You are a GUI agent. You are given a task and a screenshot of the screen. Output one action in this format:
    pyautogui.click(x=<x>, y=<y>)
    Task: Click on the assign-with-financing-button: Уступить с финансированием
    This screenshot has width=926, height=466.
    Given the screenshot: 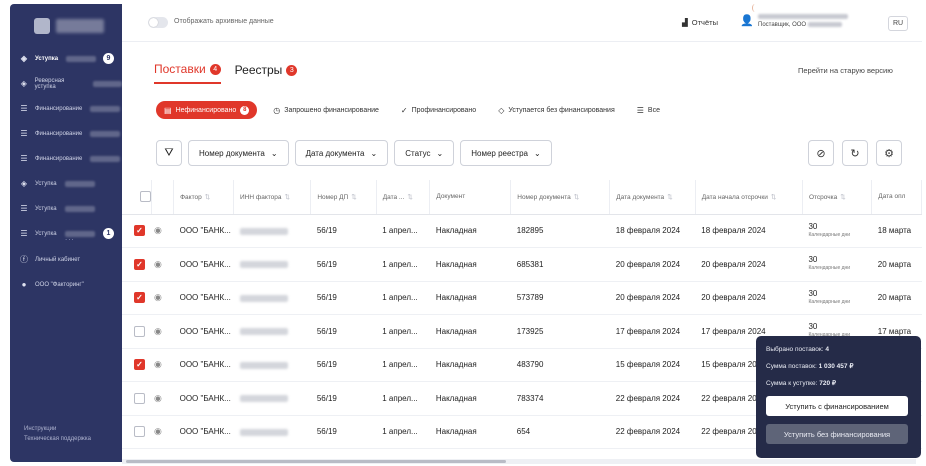 What is the action you would take?
    pyautogui.click(x=837, y=406)
    